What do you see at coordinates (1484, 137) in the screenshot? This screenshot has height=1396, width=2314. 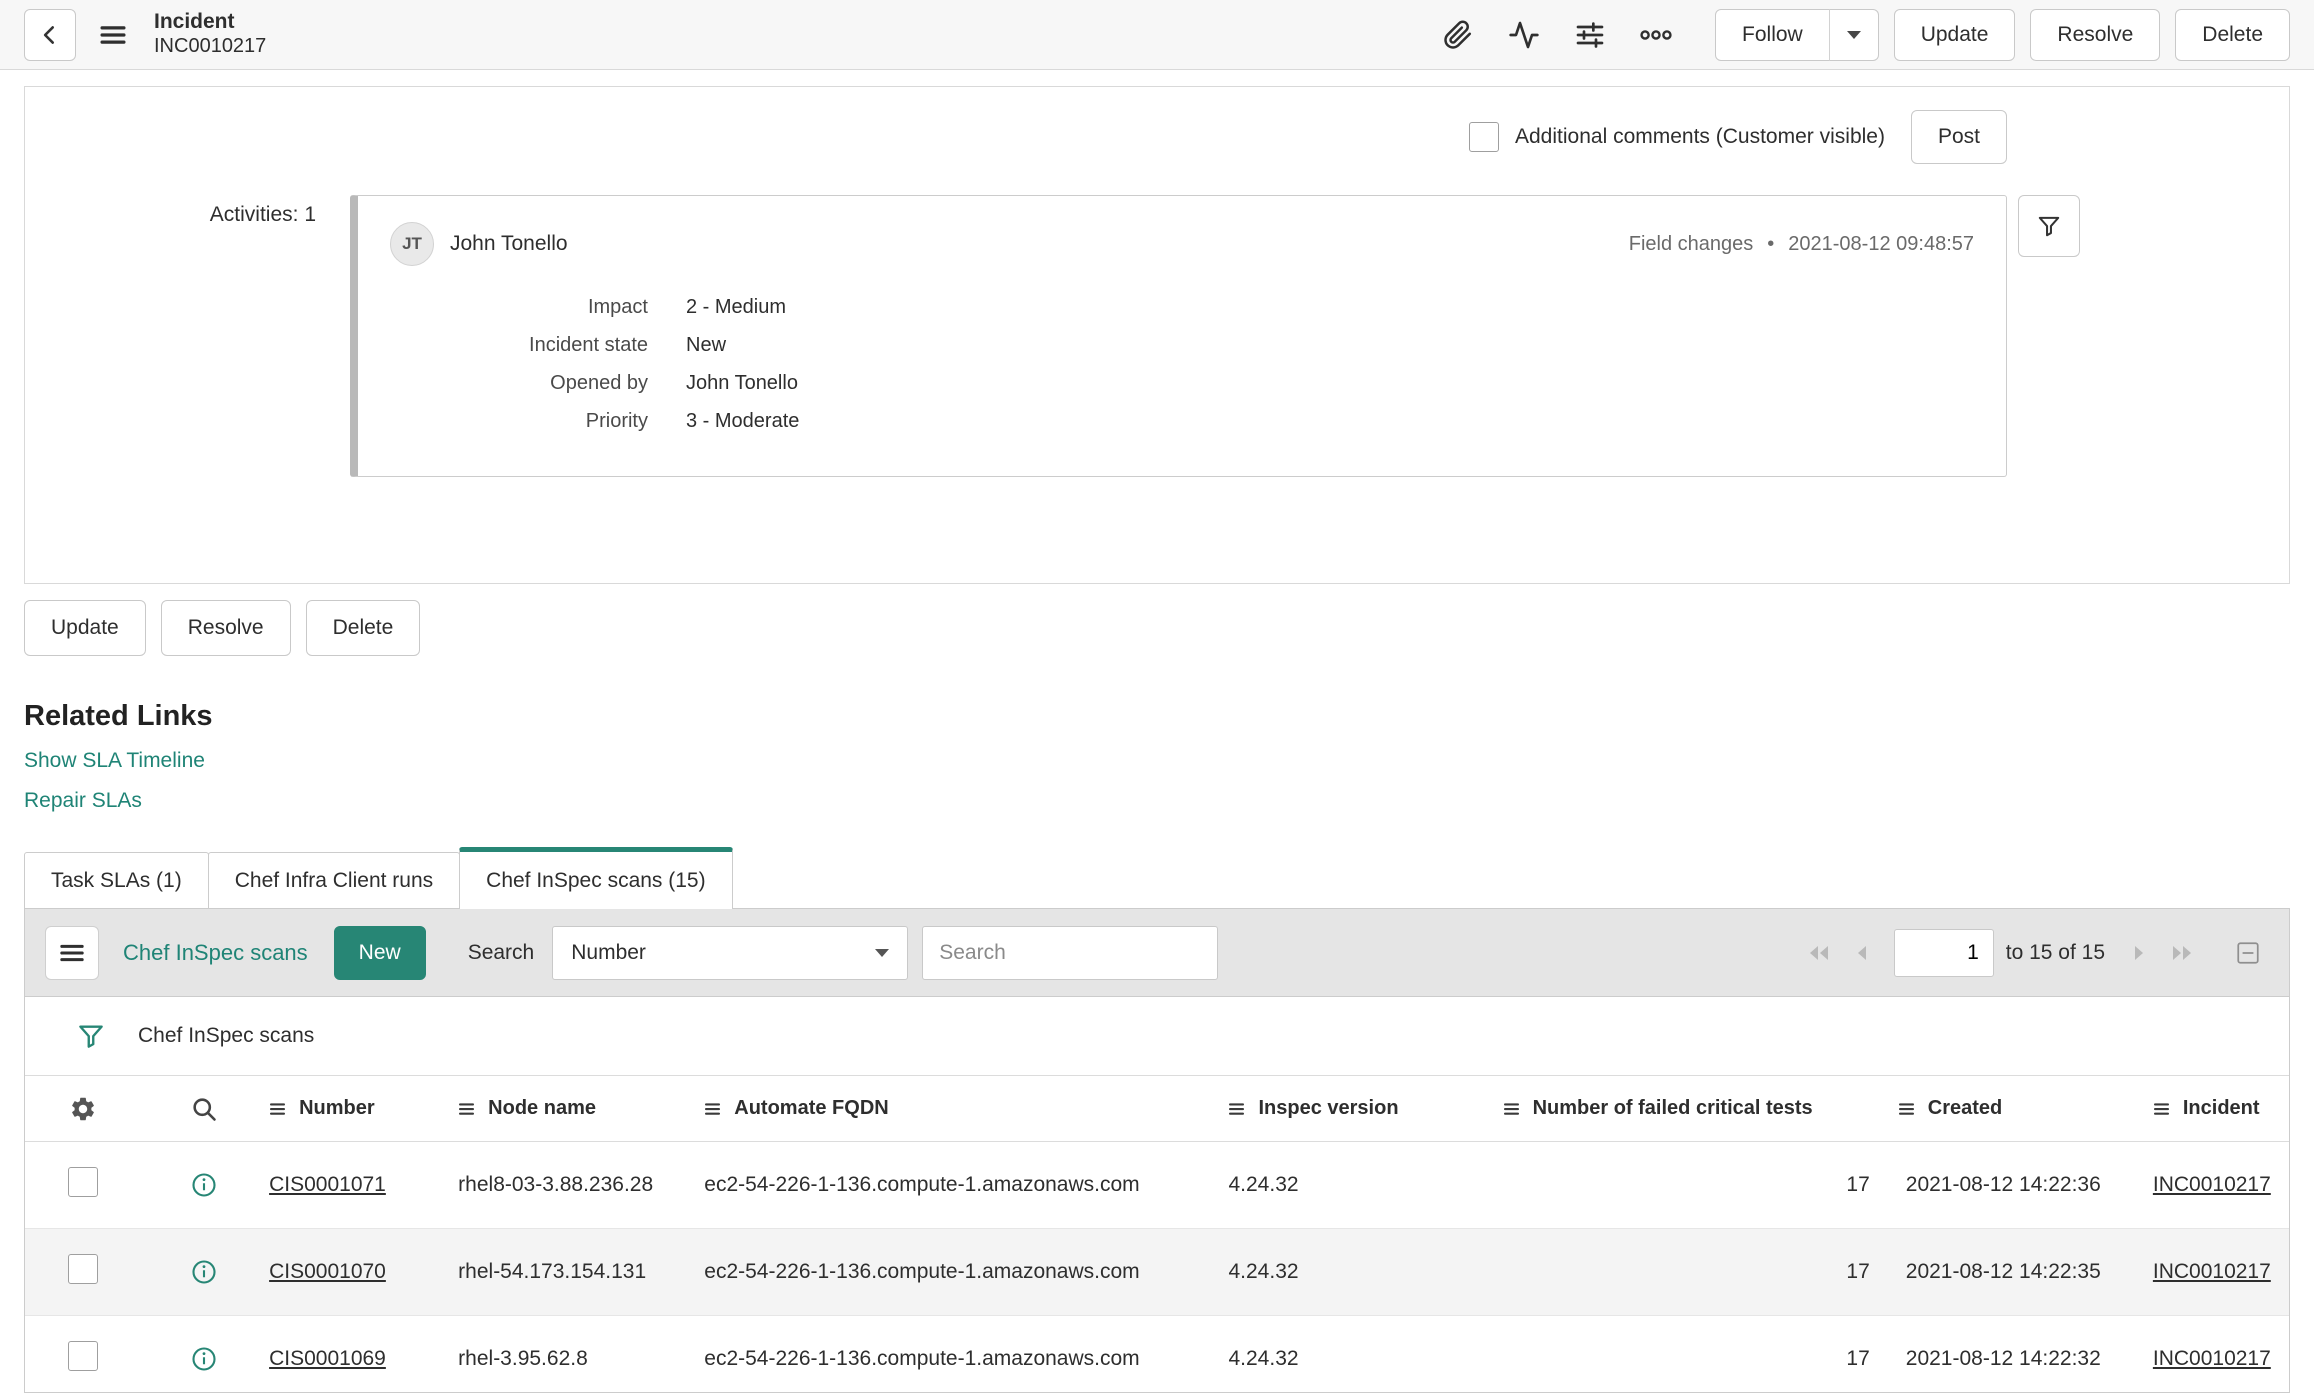 I see `customer-visible-checkbox` at bounding box center [1484, 137].